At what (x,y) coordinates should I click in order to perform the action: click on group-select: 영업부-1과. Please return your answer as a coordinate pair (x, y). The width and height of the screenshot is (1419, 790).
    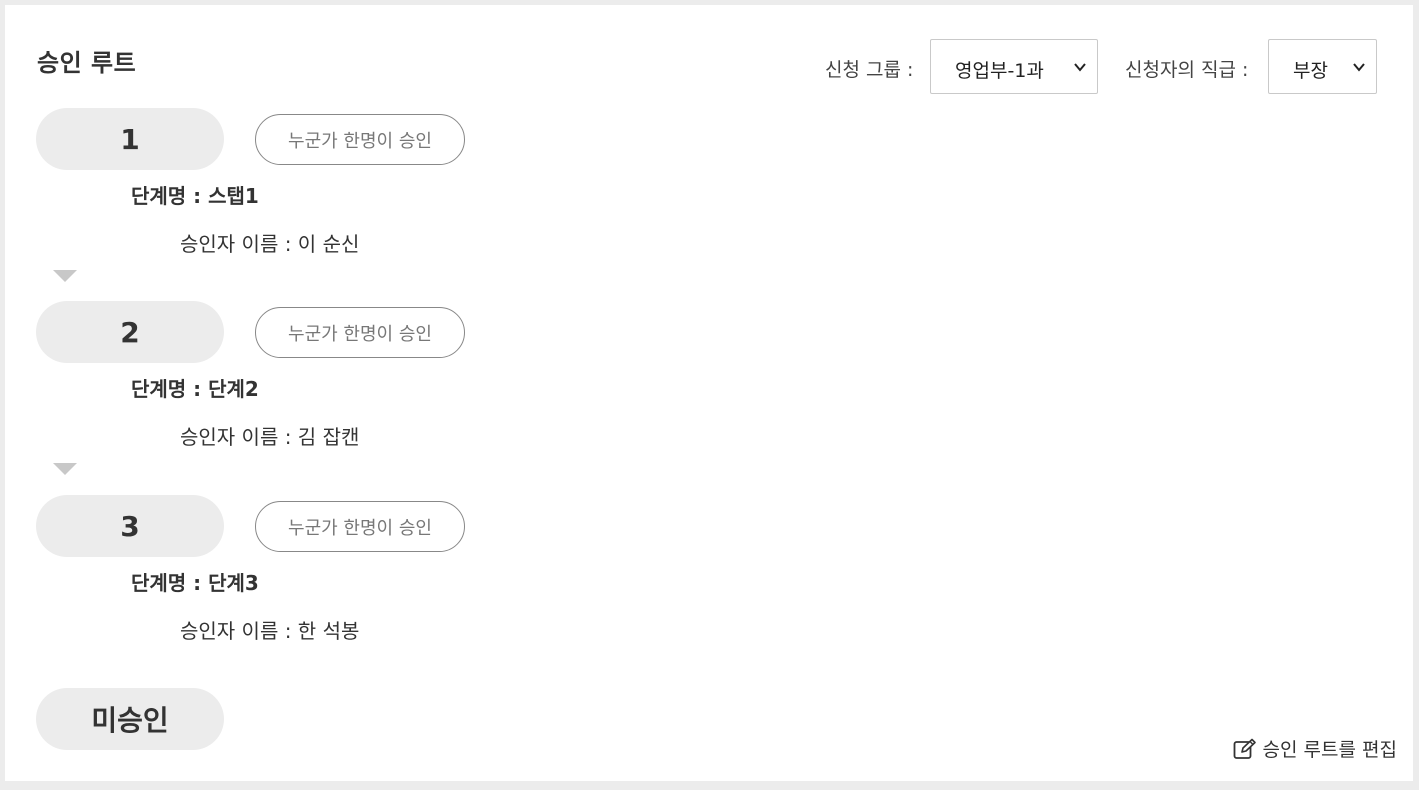
    Looking at the image, I should click on (1014, 66).